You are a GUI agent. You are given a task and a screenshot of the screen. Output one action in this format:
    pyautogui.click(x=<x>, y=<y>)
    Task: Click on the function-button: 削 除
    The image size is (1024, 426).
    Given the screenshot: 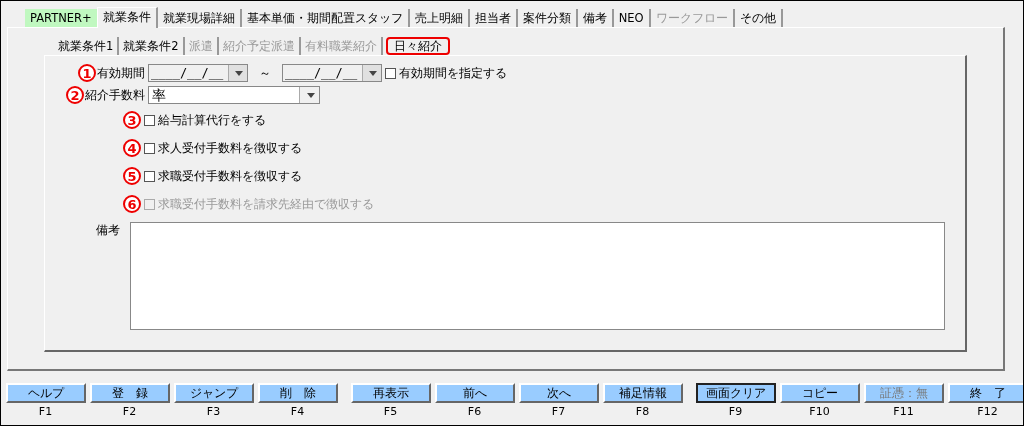 What is the action you would take?
    pyautogui.click(x=297, y=393)
    